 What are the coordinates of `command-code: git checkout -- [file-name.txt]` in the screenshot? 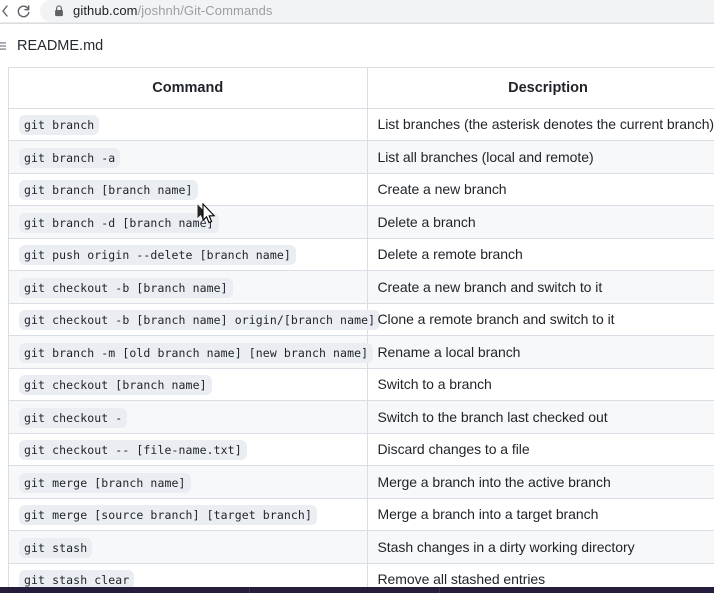 It's located at (133, 450).